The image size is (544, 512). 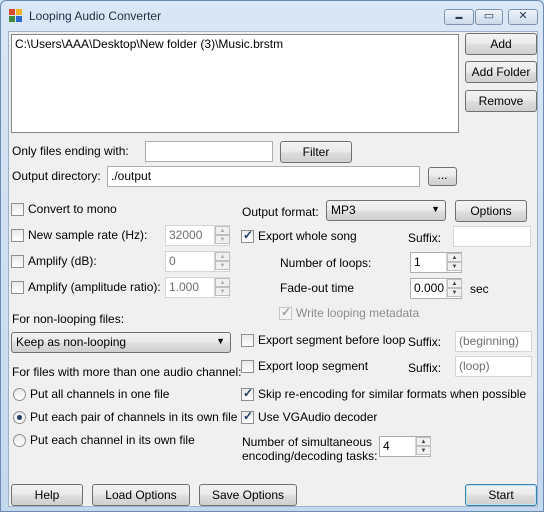 What do you see at coordinates (88, 235) in the screenshot?
I see `sample-rate-label: New sample rate (Hz):` at bounding box center [88, 235].